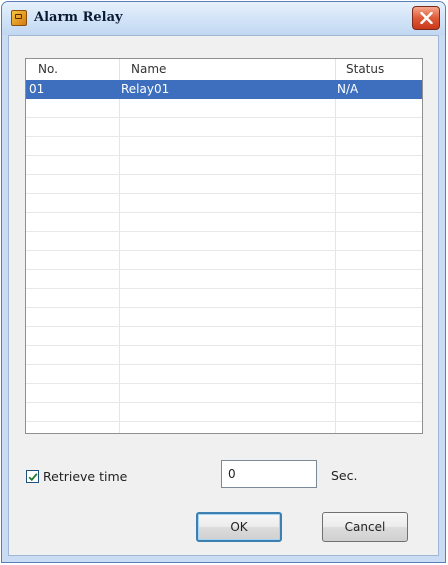 Image resolution: width=448 pixels, height=565 pixels. What do you see at coordinates (73, 69) in the screenshot?
I see `column-header-no: No.` at bounding box center [73, 69].